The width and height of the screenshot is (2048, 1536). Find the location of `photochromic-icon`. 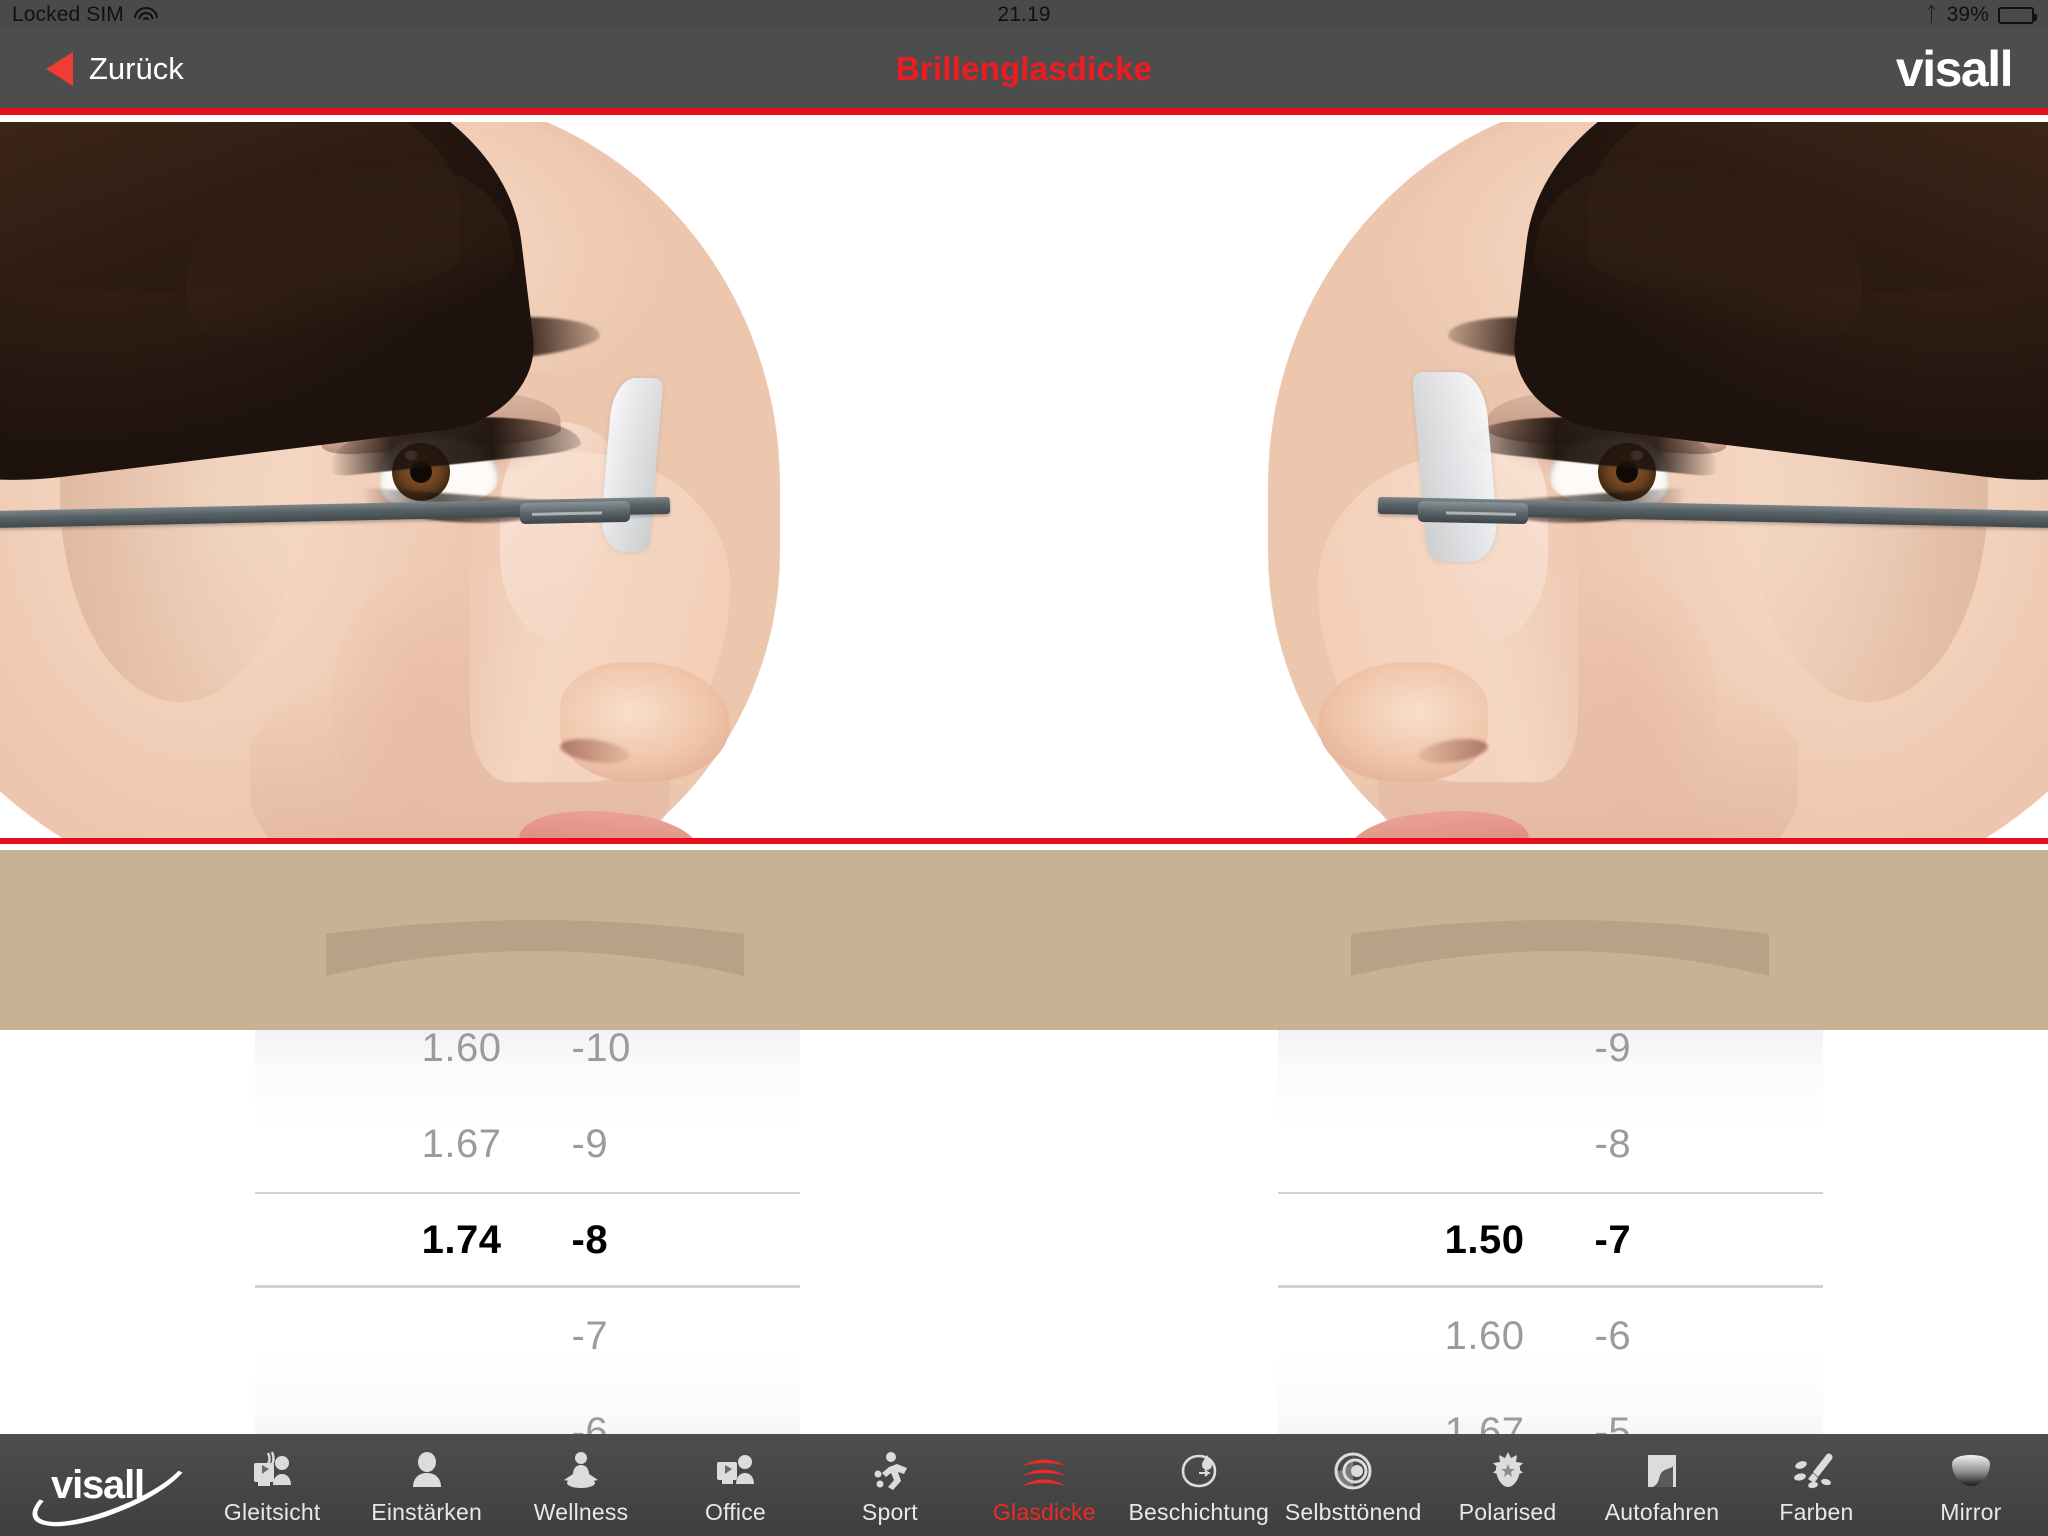

photochromic-icon is located at coordinates (1353, 1471).